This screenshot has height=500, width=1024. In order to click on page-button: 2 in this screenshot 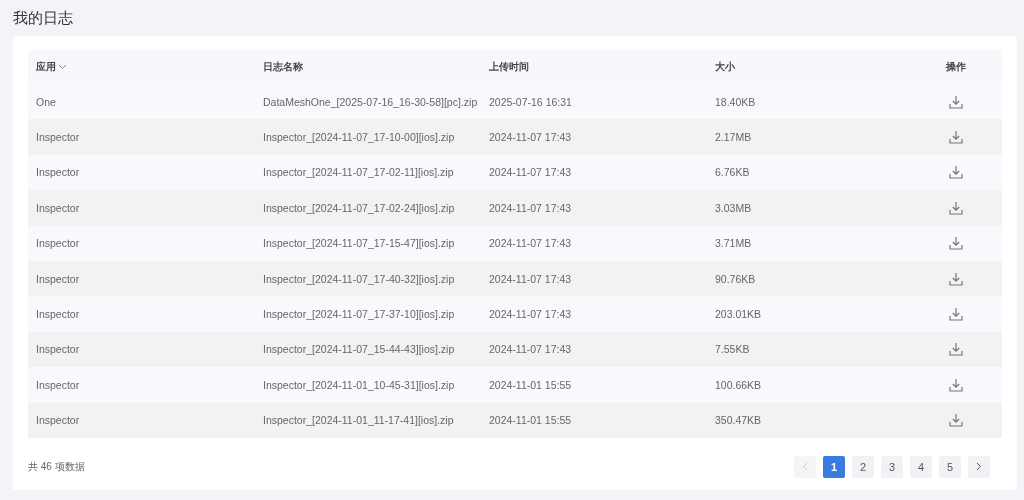, I will do `click(863, 466)`.